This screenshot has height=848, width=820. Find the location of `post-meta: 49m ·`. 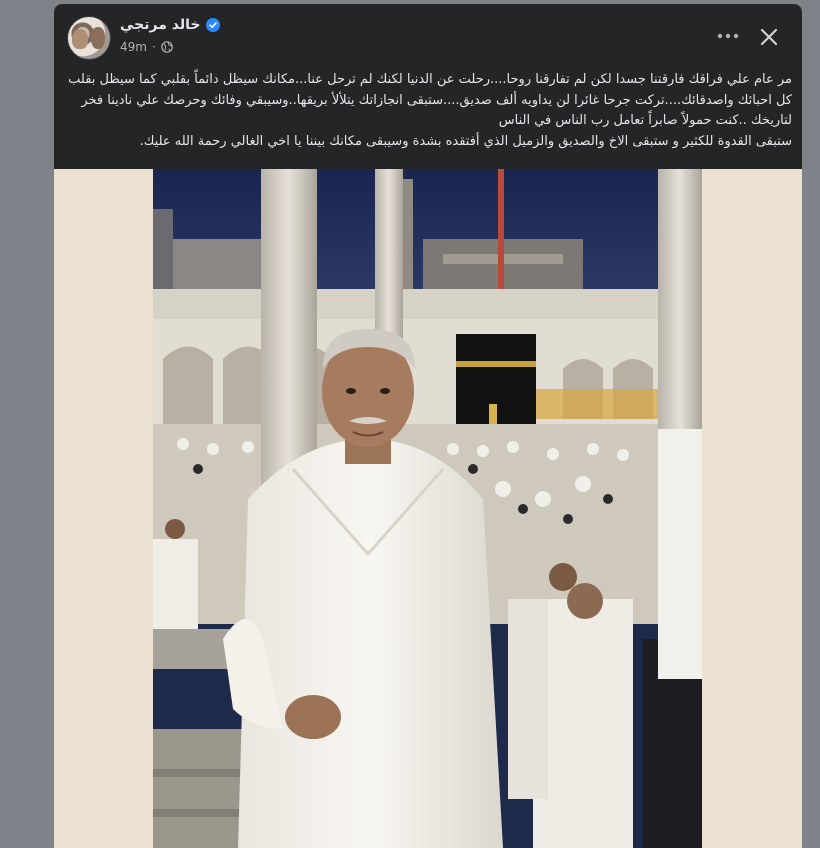

post-meta: 49m · is located at coordinates (146, 47).